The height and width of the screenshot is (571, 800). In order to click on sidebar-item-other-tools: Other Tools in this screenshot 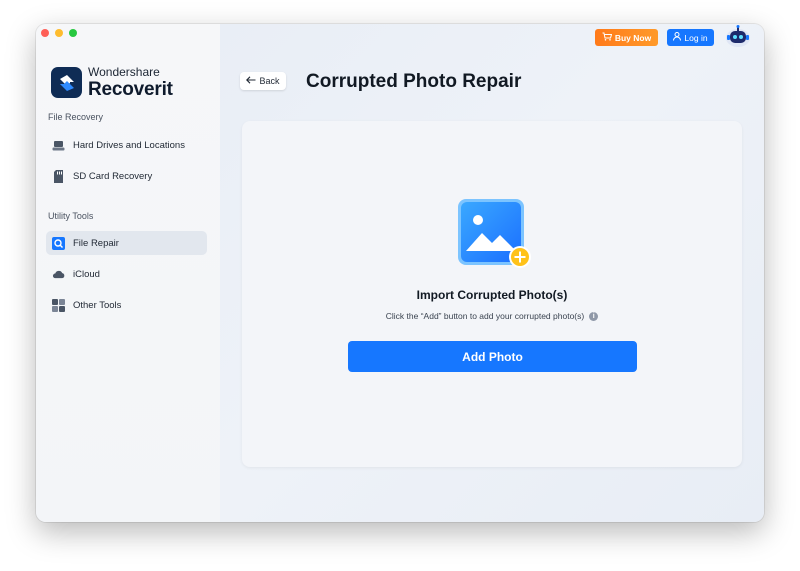, I will do `click(126, 305)`.